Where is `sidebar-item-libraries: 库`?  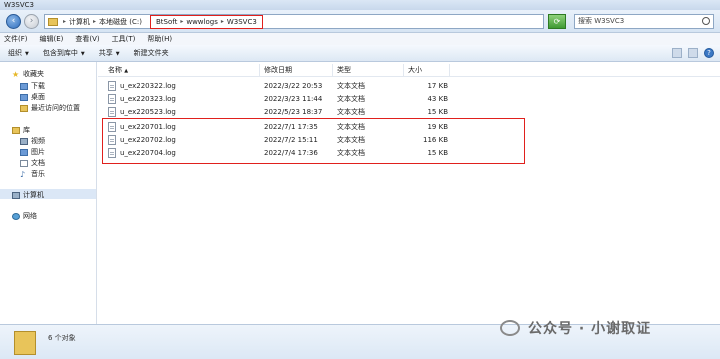
sidebar-item-libraries: 库 is located at coordinates (21, 130).